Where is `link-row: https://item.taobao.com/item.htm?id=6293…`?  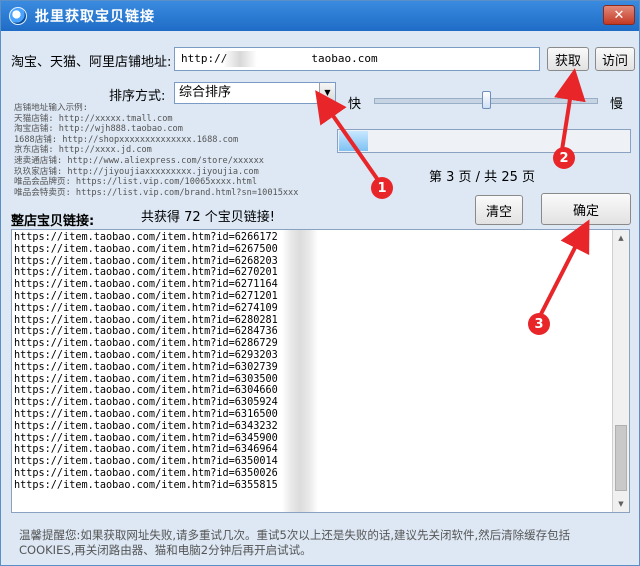 link-row: https://item.taobao.com/item.htm?id=6293… is located at coordinates (146, 355).